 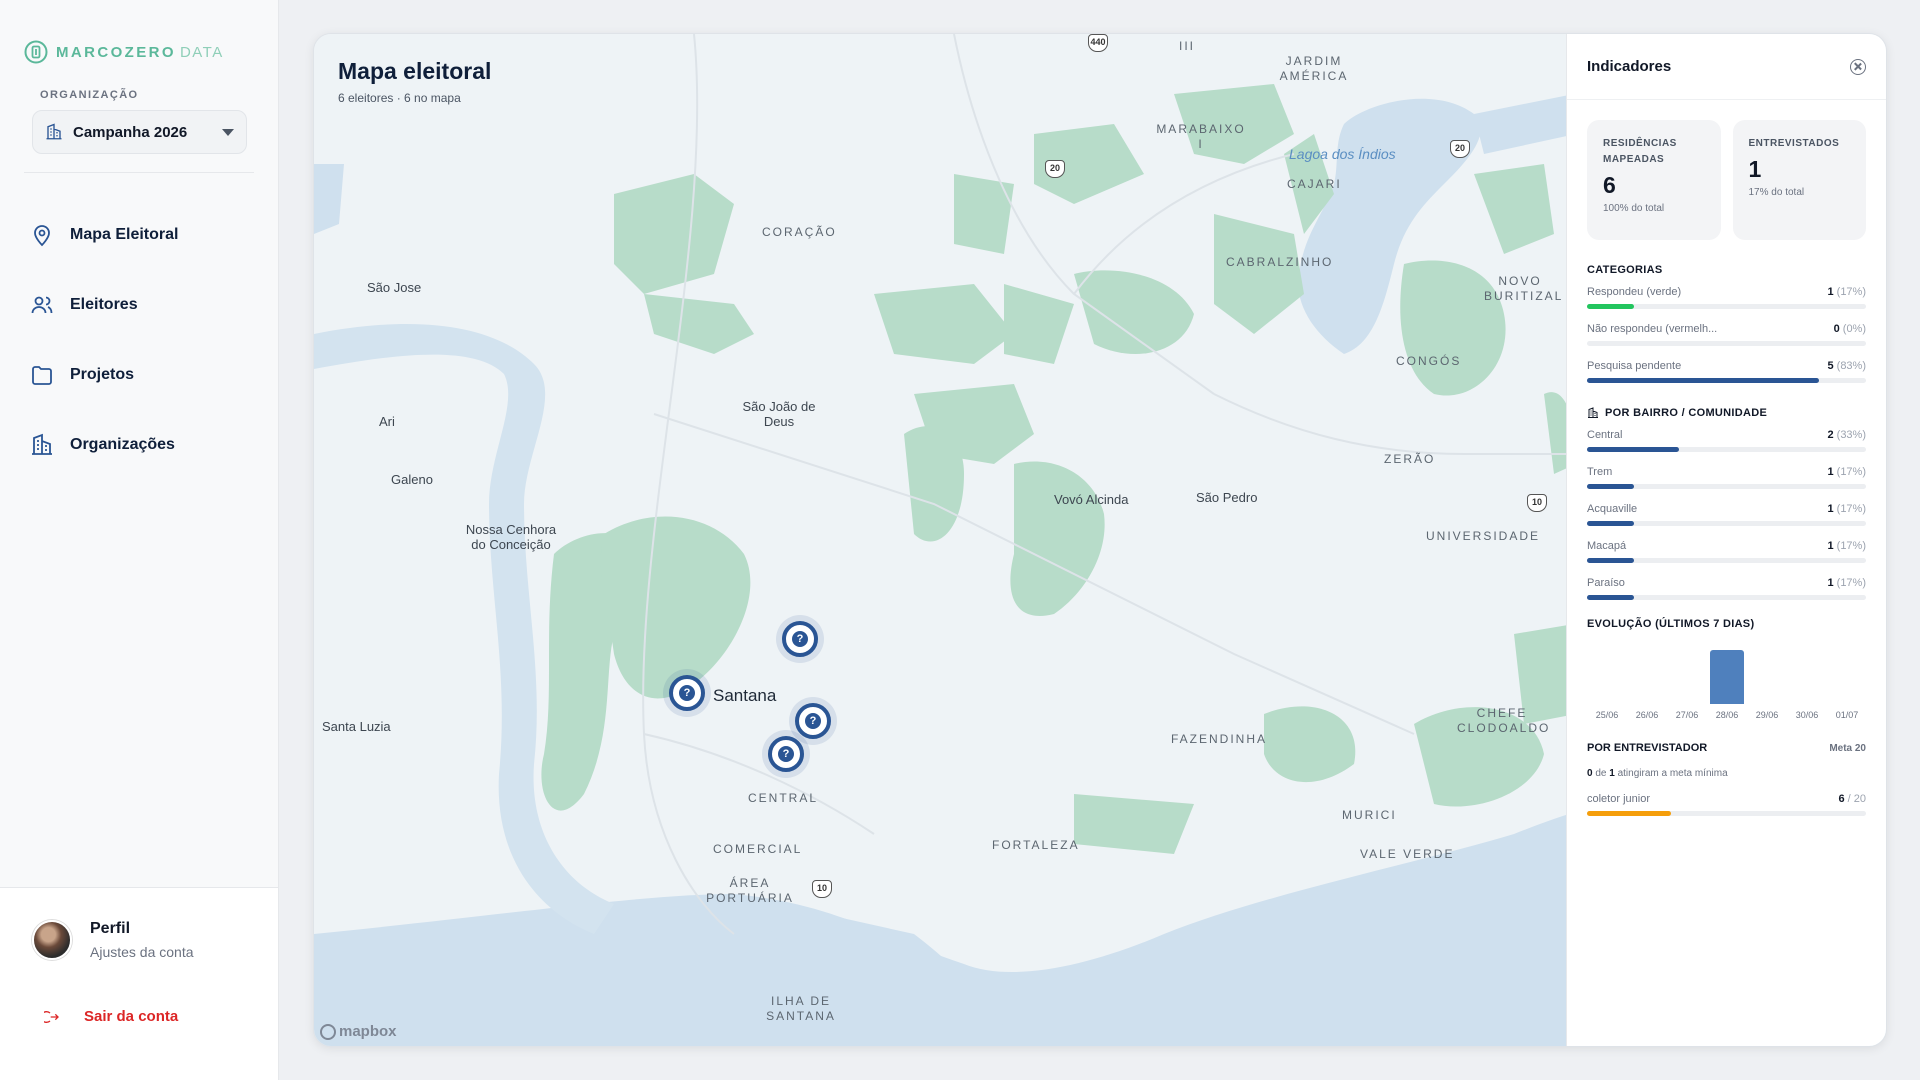 I want to click on place-label: ÁREA PORTUÁRIA, so click(x=750, y=890).